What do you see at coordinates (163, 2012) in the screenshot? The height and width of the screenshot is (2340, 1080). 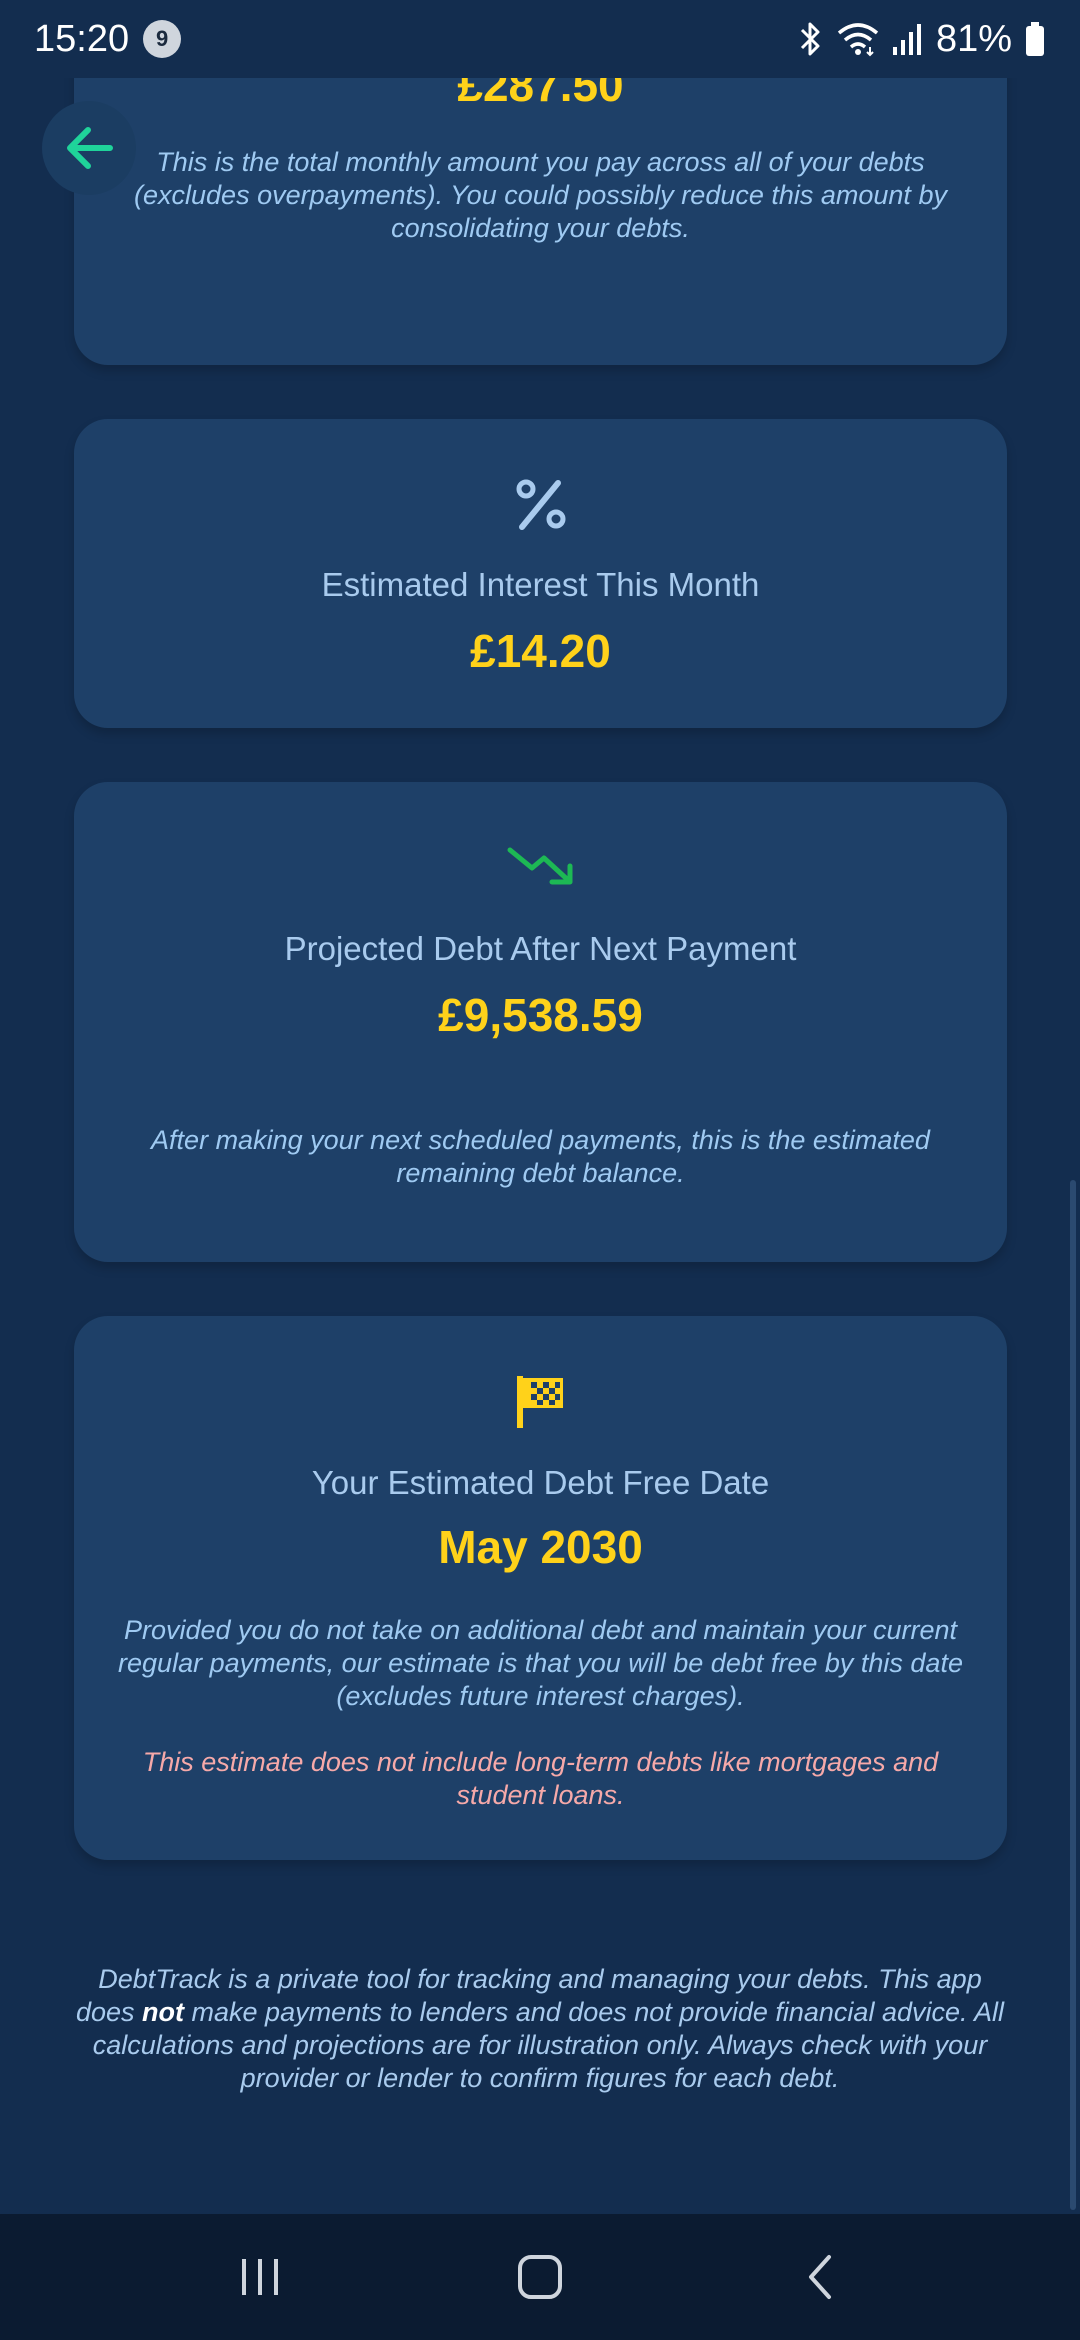 I see `disclaimer-text-bold: not` at bounding box center [163, 2012].